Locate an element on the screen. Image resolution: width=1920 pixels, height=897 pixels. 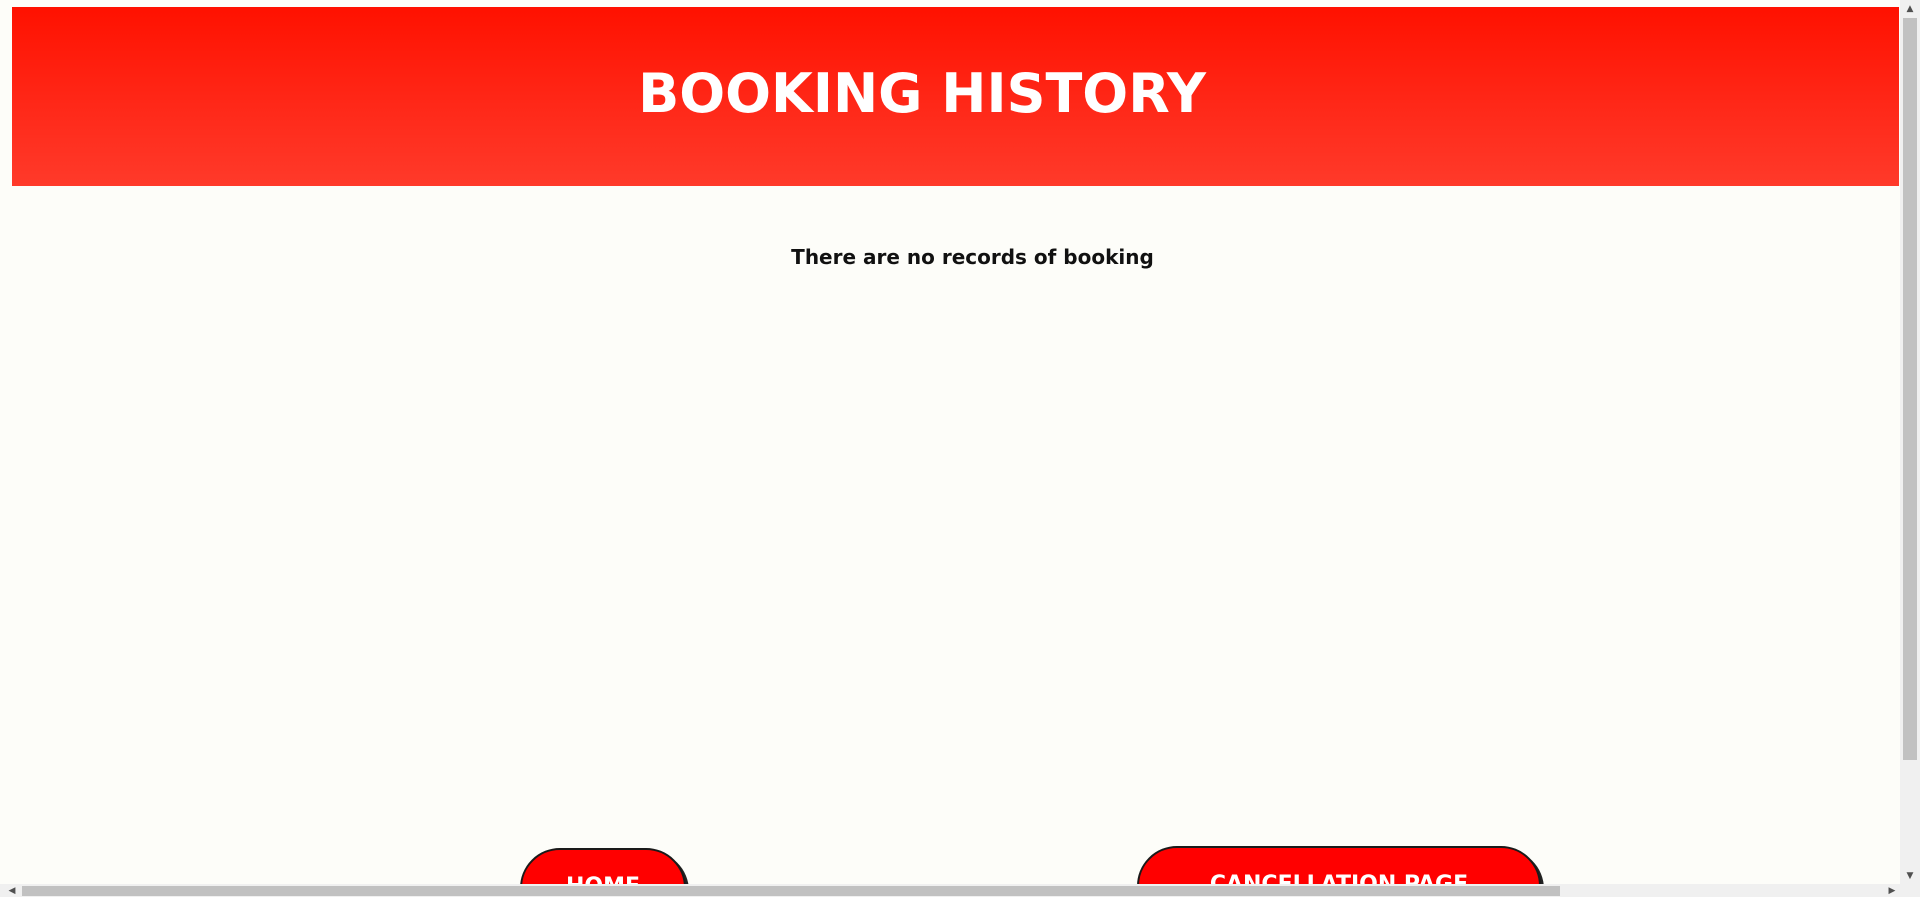
scroll-up-icon: ▲ is located at coordinates (1910, 9).